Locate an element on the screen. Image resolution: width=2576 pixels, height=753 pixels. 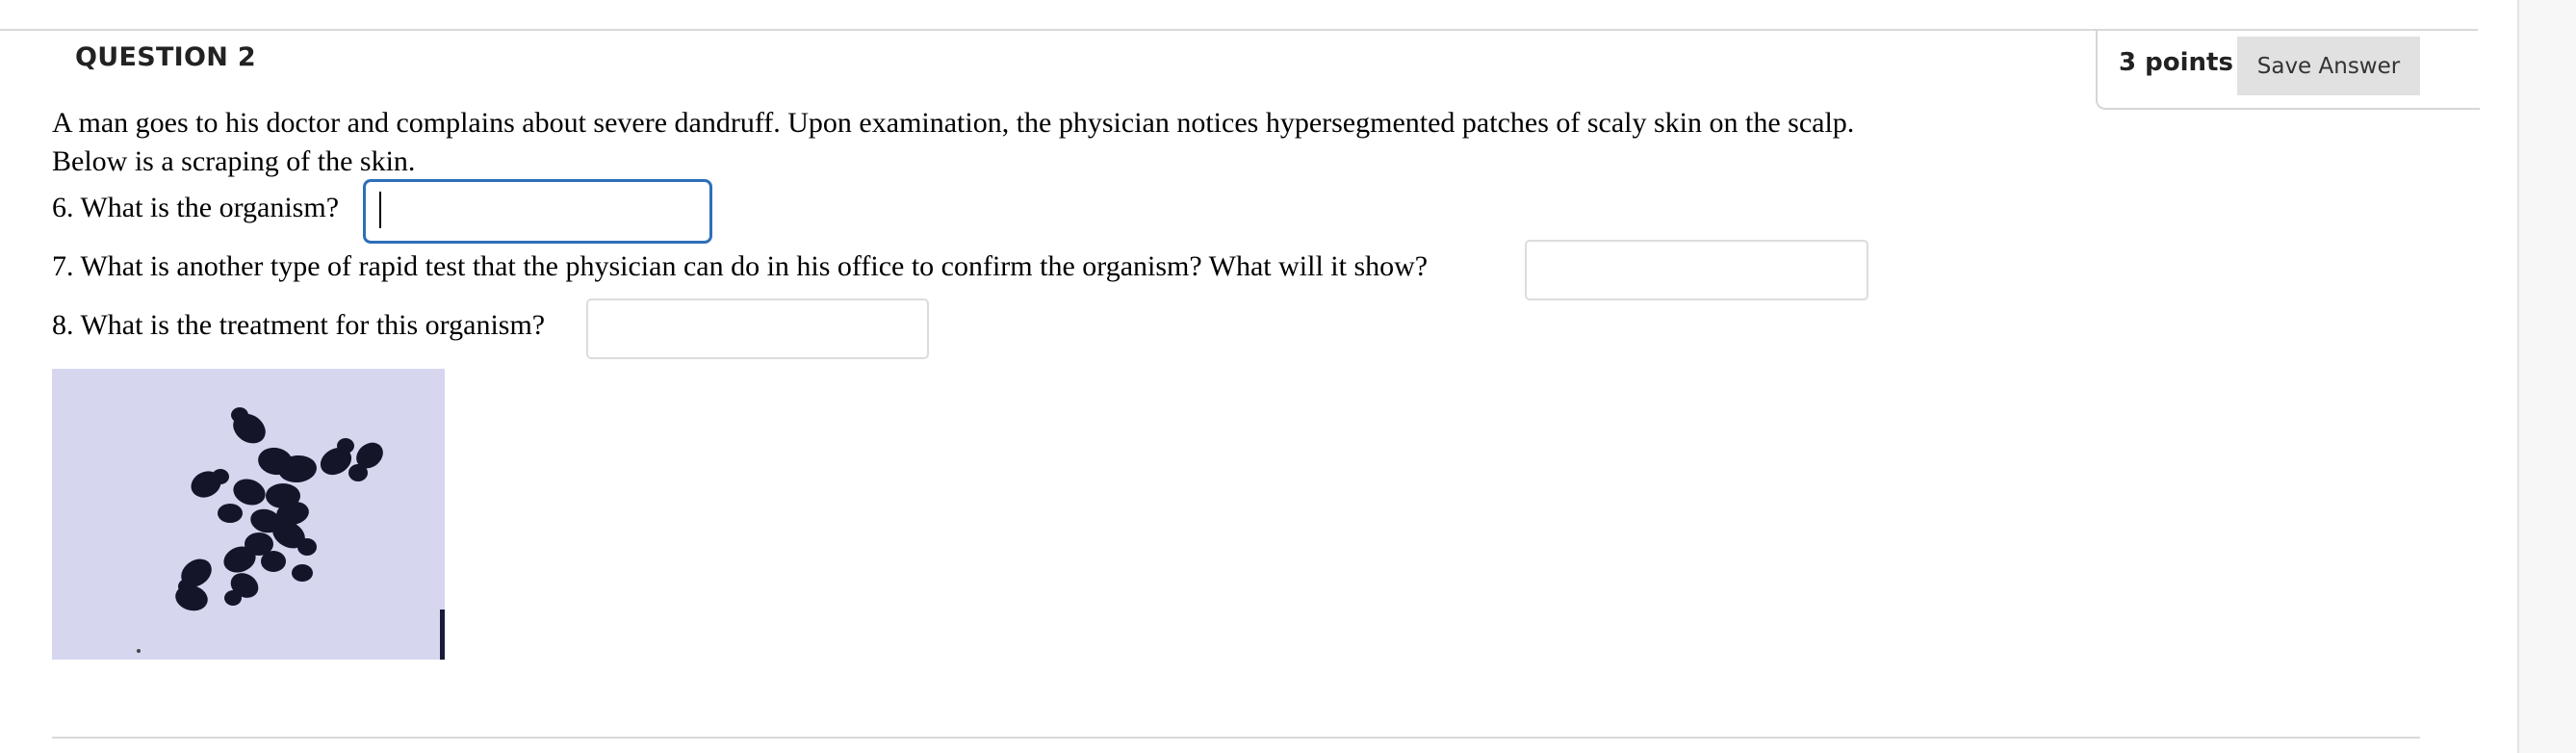
question-7-answer-input is located at coordinates (1697, 270).